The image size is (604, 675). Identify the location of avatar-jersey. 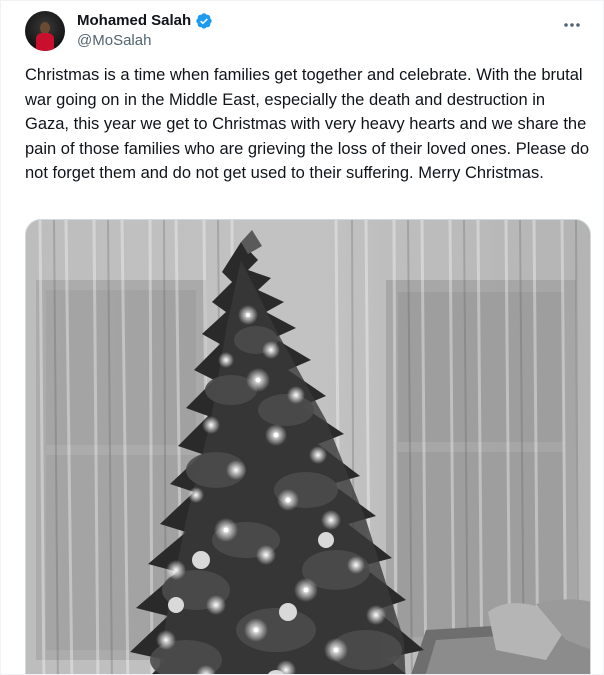
(45, 42).